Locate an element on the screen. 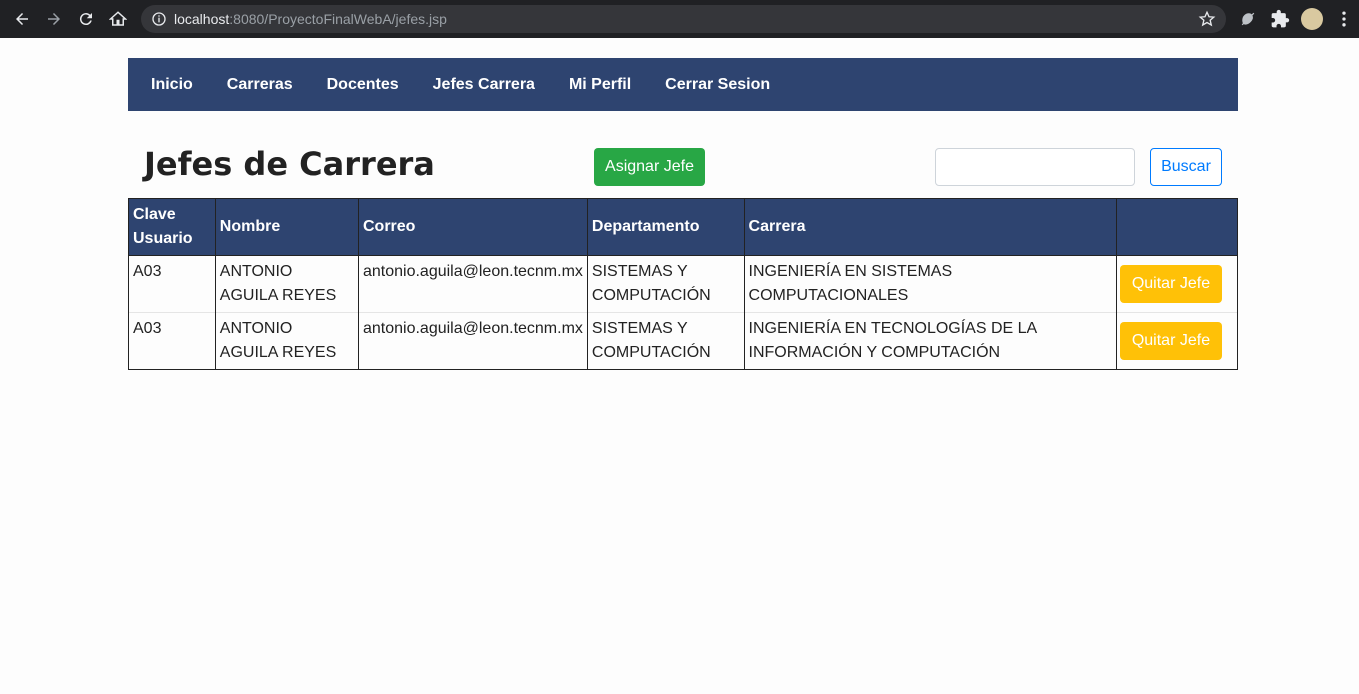  back-button is located at coordinates (22, 19).